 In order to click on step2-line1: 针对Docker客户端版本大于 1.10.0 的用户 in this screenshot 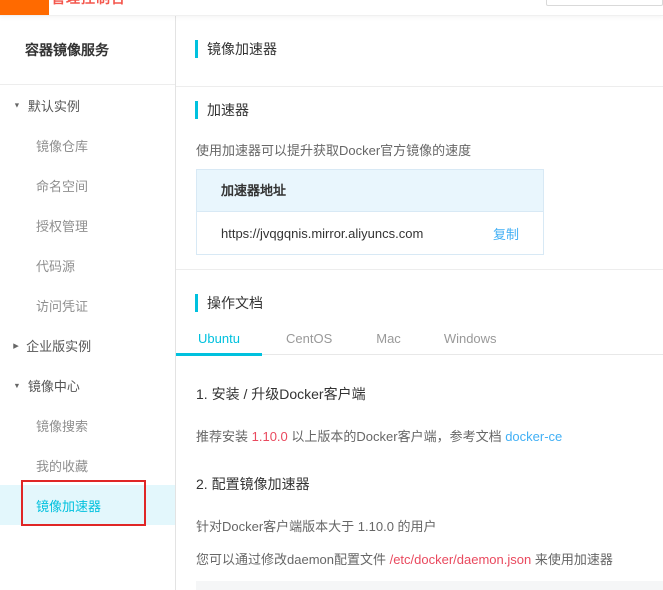, I will do `click(316, 526)`.